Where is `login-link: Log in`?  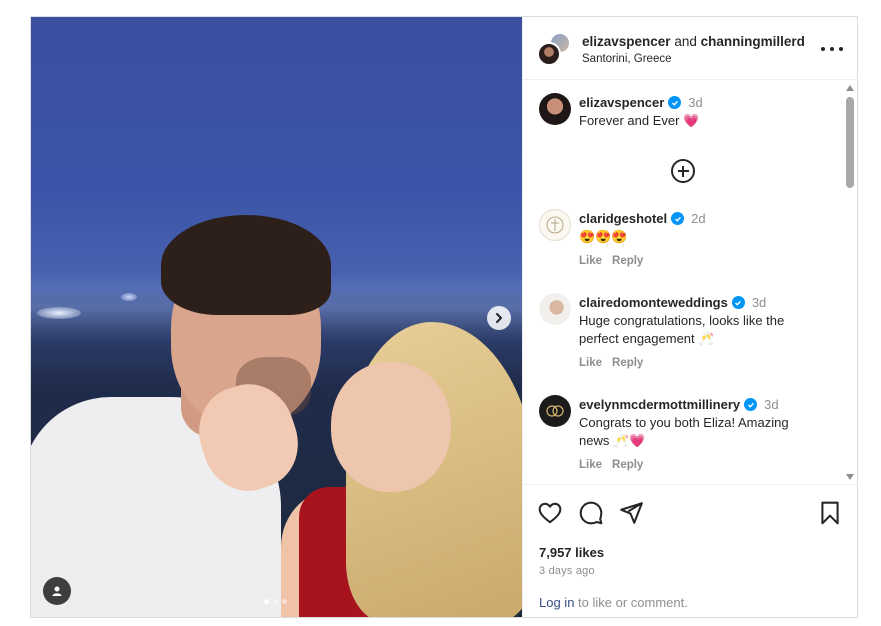 login-link: Log in is located at coordinates (556, 602).